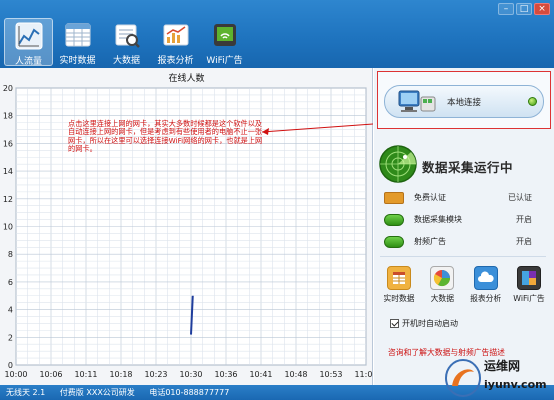 This screenshot has height=400, width=554. I want to click on y-tick-label: 0, so click(10, 365).